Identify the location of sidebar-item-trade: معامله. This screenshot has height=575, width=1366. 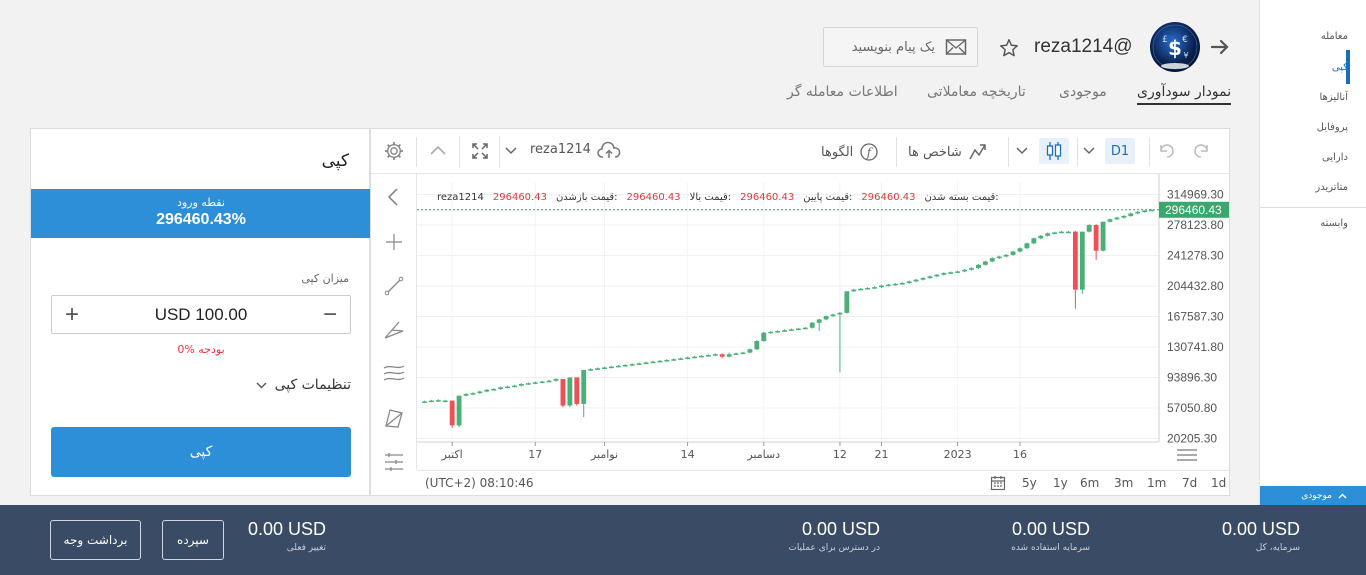
(1334, 36).